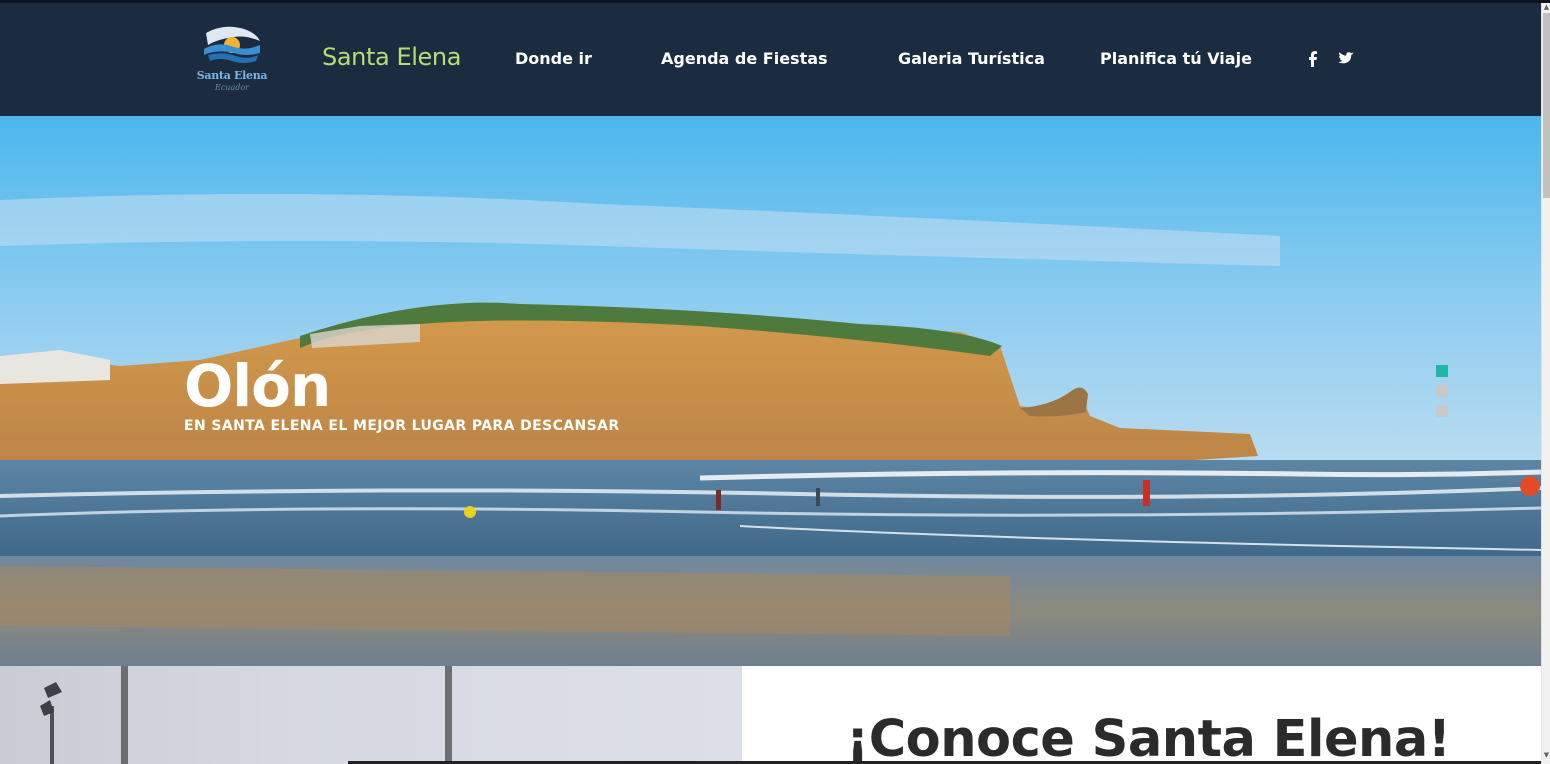 The width and height of the screenshot is (1550, 764). I want to click on section-title: ¡Conoce Santa Elena!, so click(1148, 737).